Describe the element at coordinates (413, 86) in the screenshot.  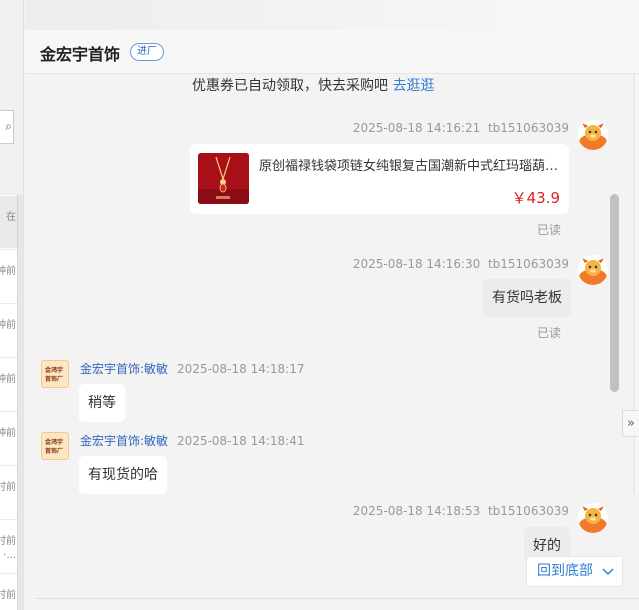
I see `browse-link: 去逛逛` at that location.